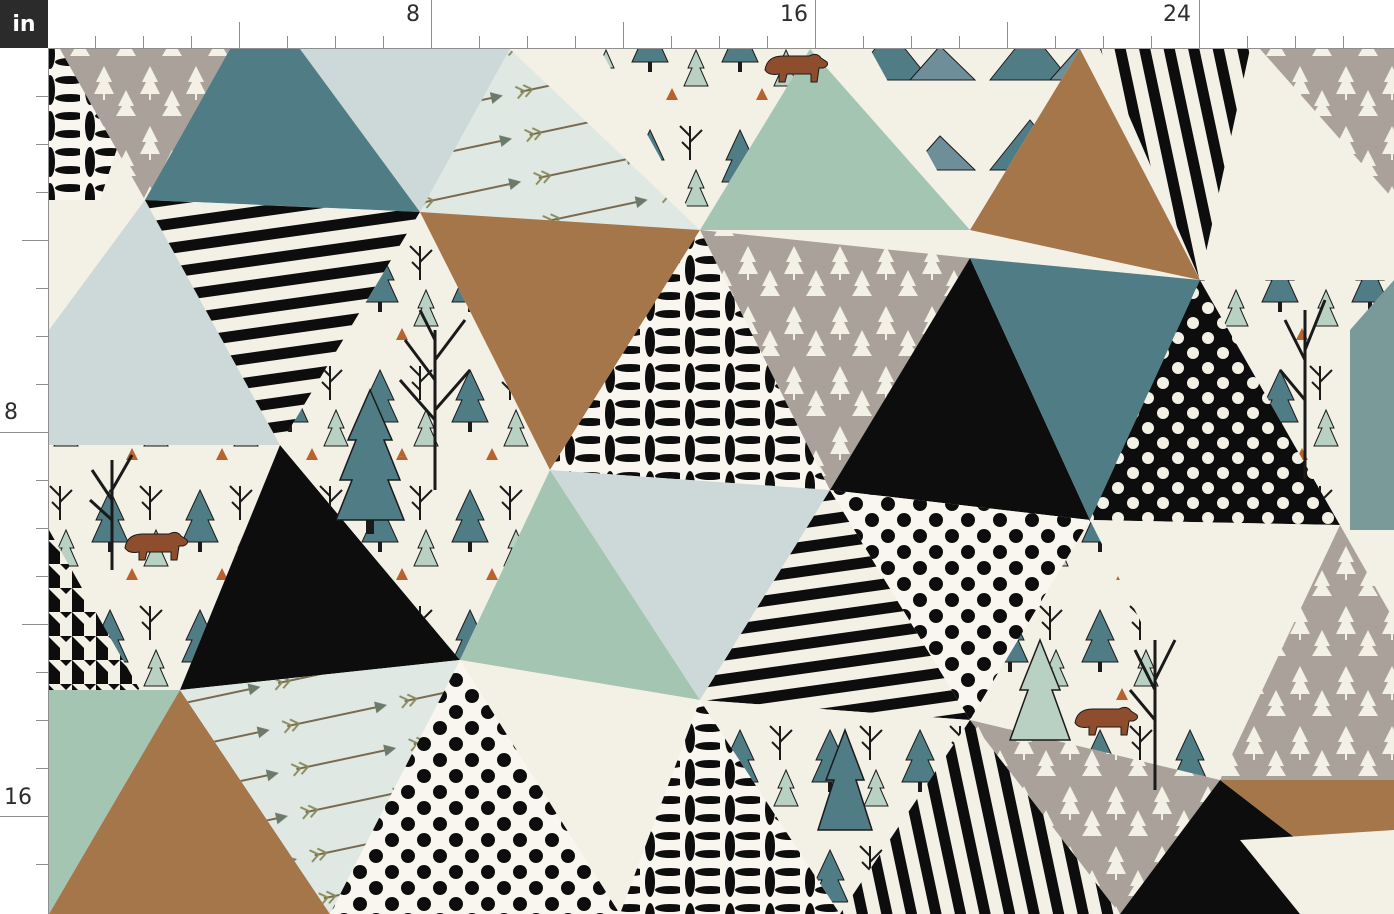 Image resolution: width=1394 pixels, height=914 pixels. I want to click on ruler-label-8: 8, so click(413, 14).